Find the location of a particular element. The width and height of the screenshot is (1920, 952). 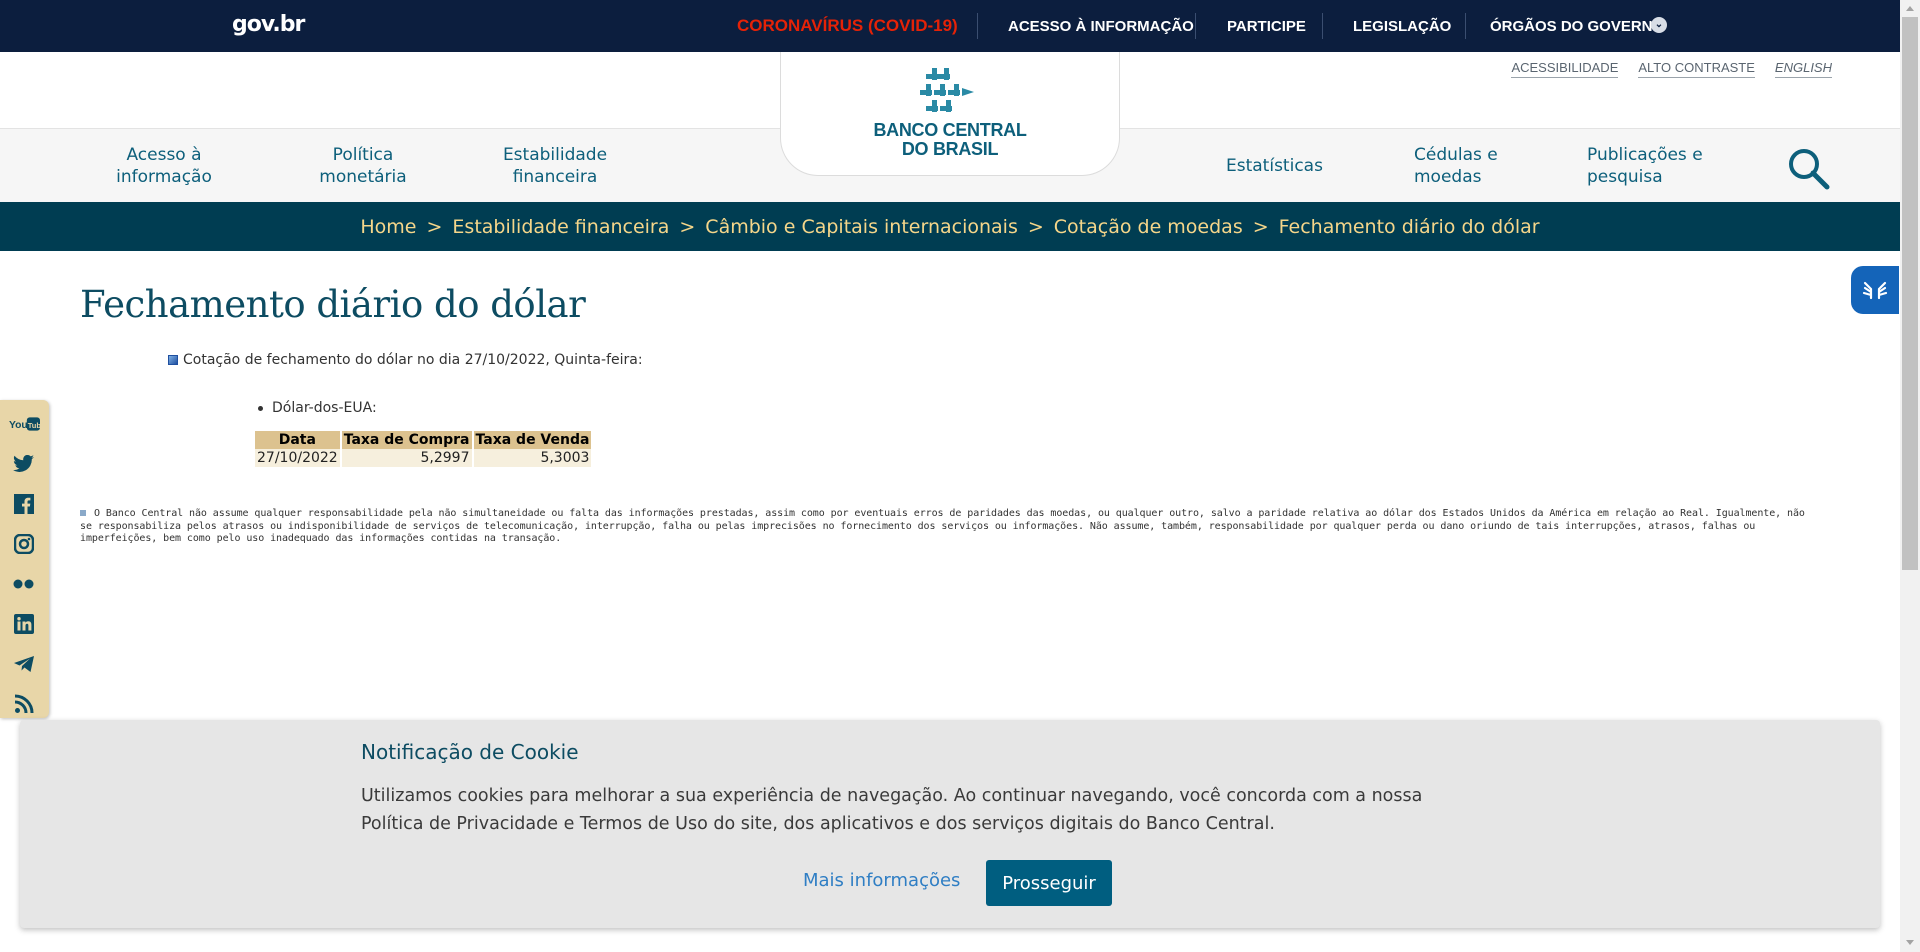

facebook-icon is located at coordinates (24, 504).